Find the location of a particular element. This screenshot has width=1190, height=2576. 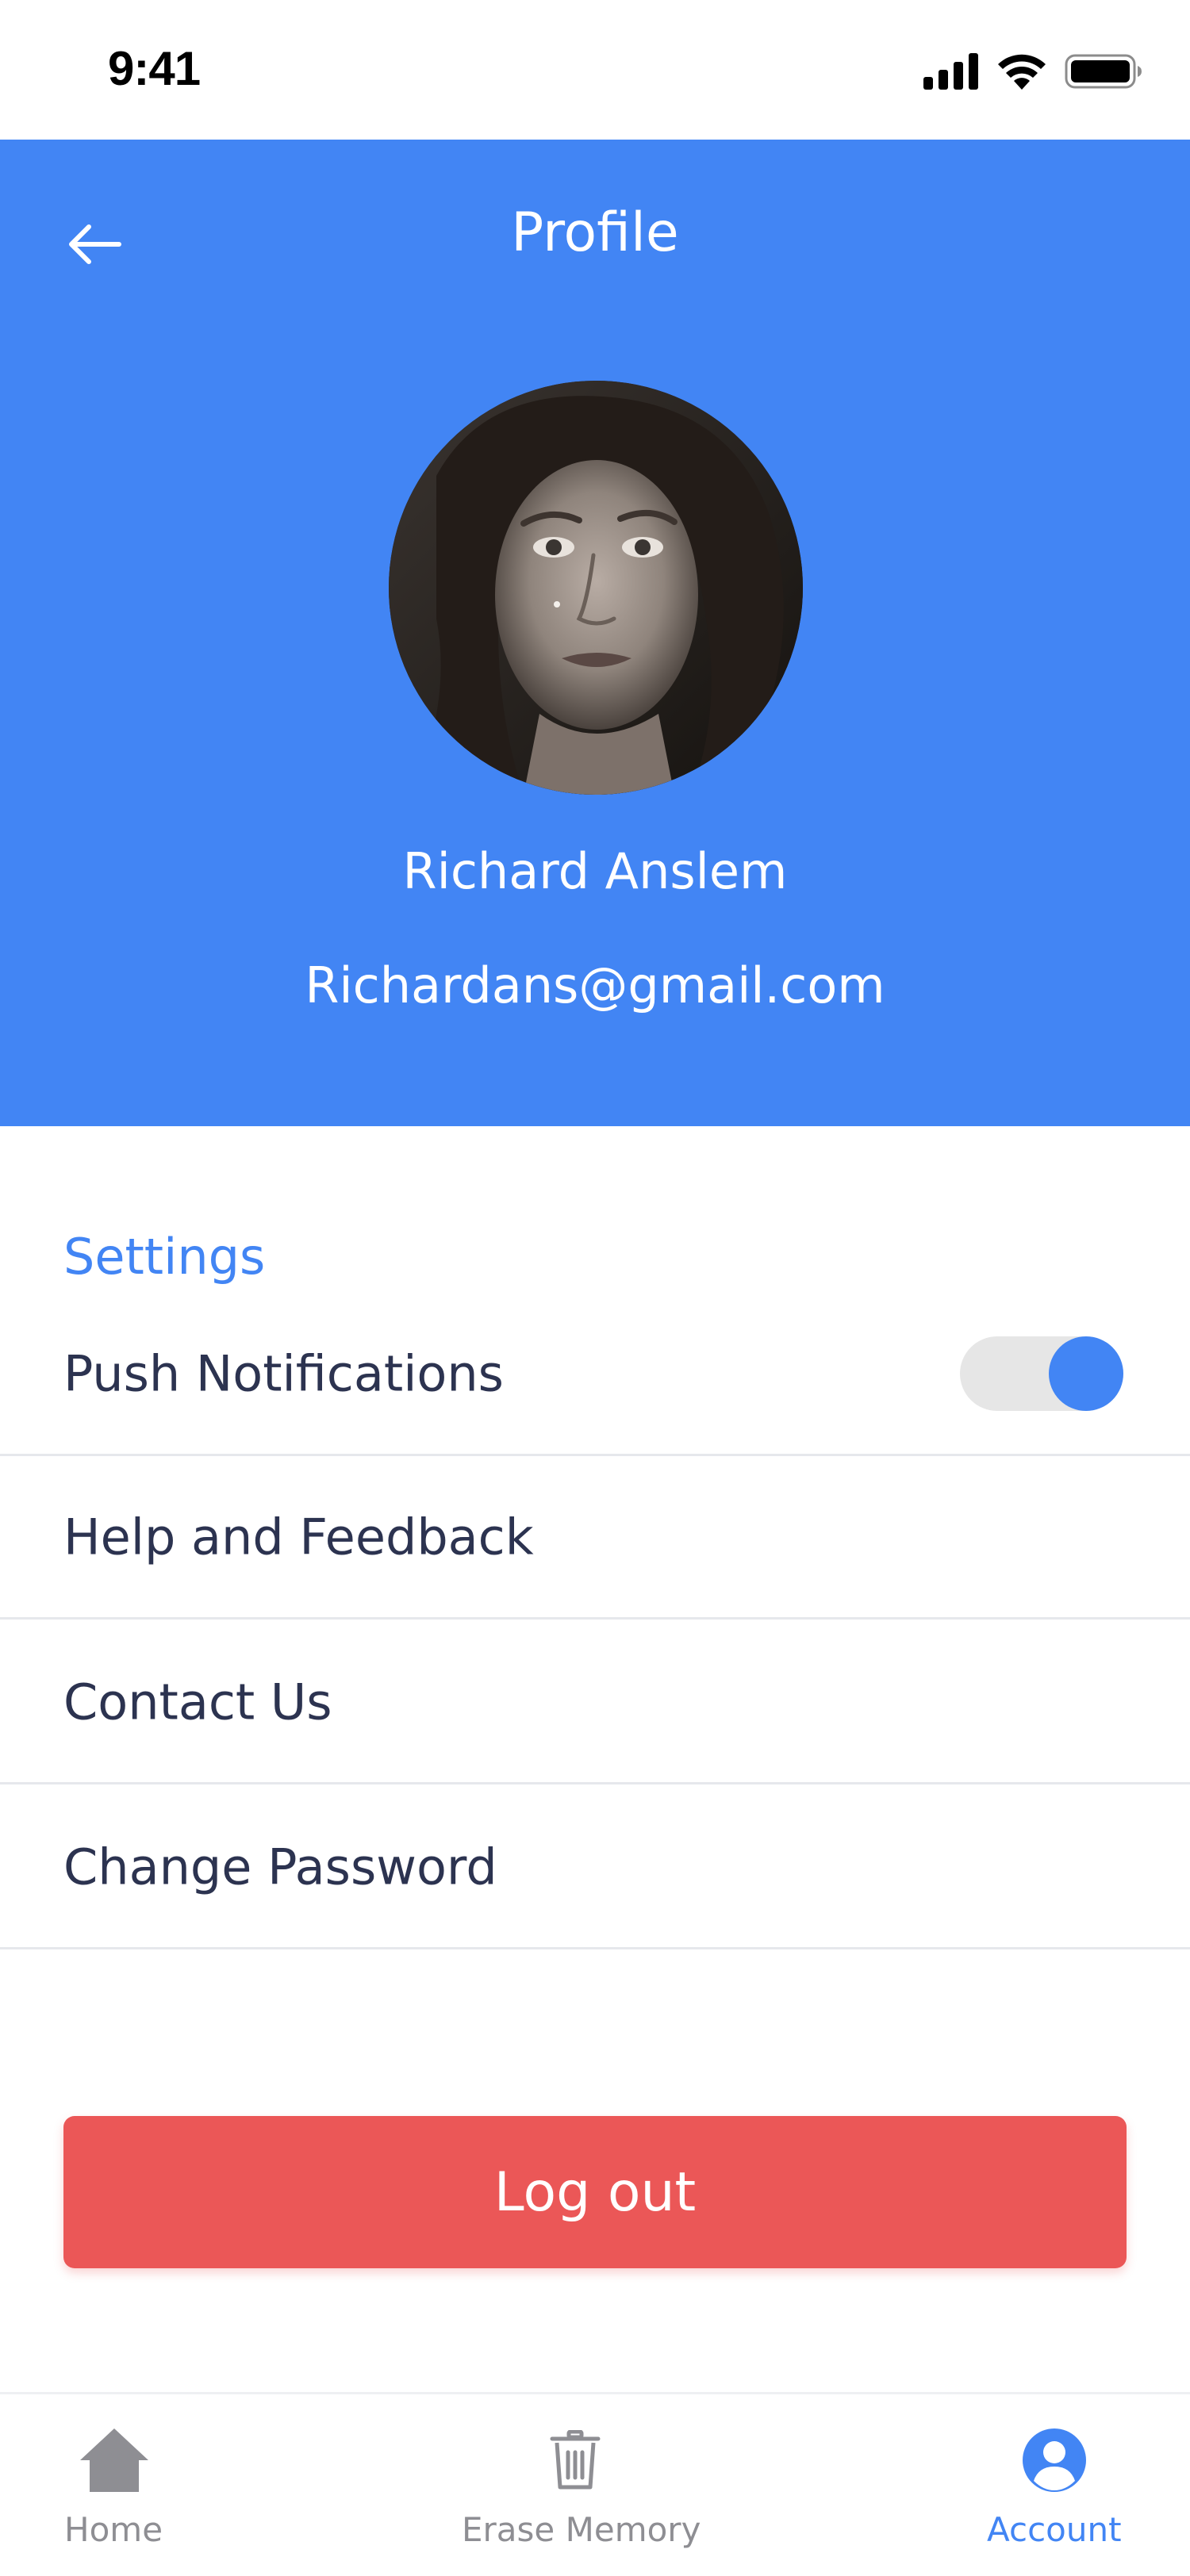

user-email: Richardans@gmail.com is located at coordinates (595, 985).